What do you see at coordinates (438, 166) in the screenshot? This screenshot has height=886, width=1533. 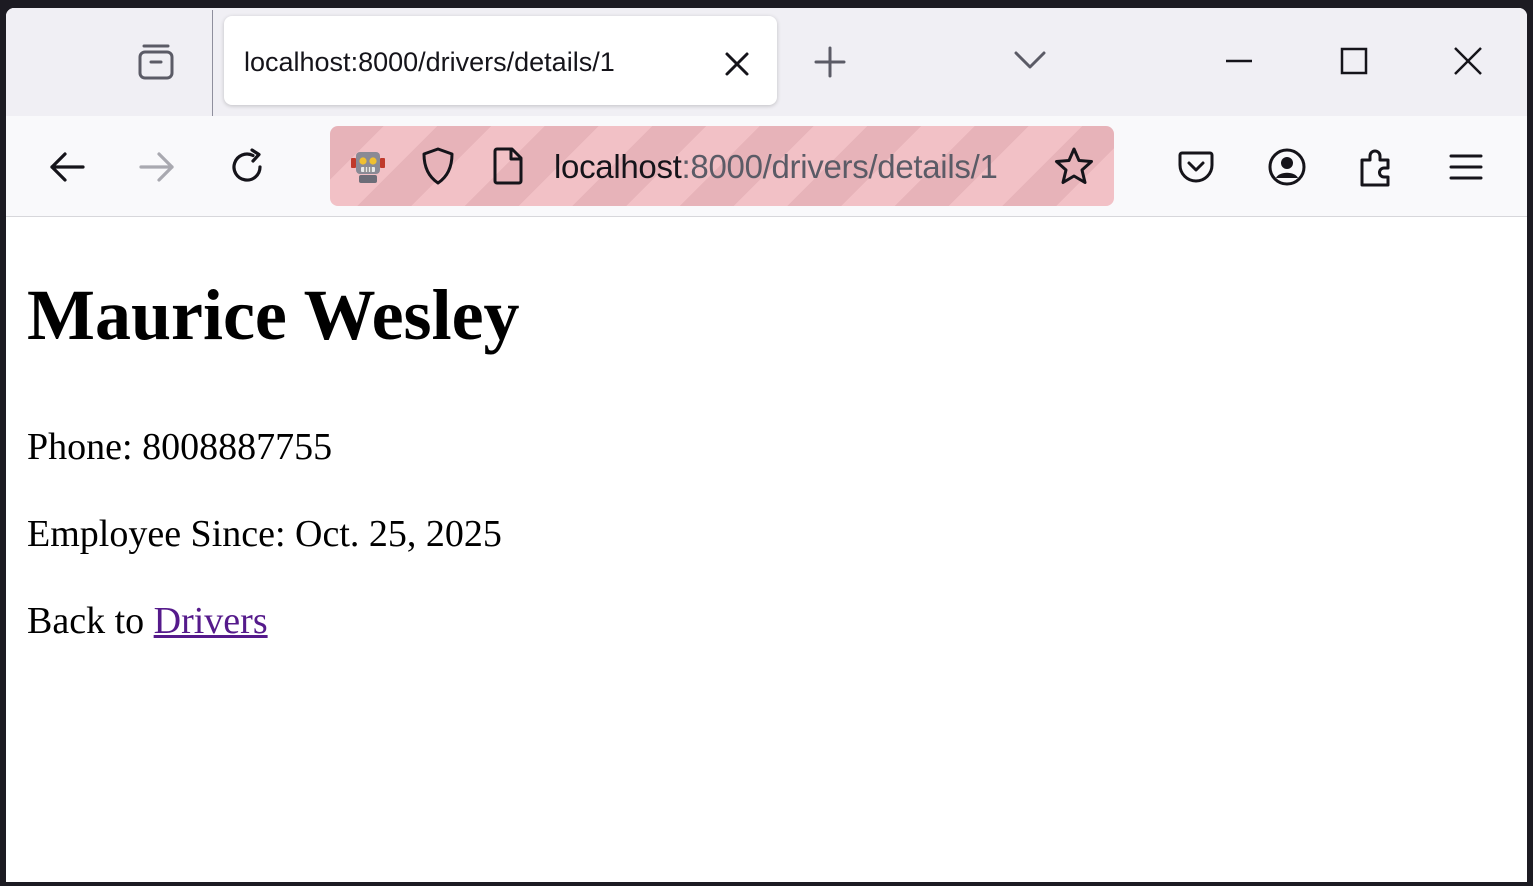 I see `shield-icon` at bounding box center [438, 166].